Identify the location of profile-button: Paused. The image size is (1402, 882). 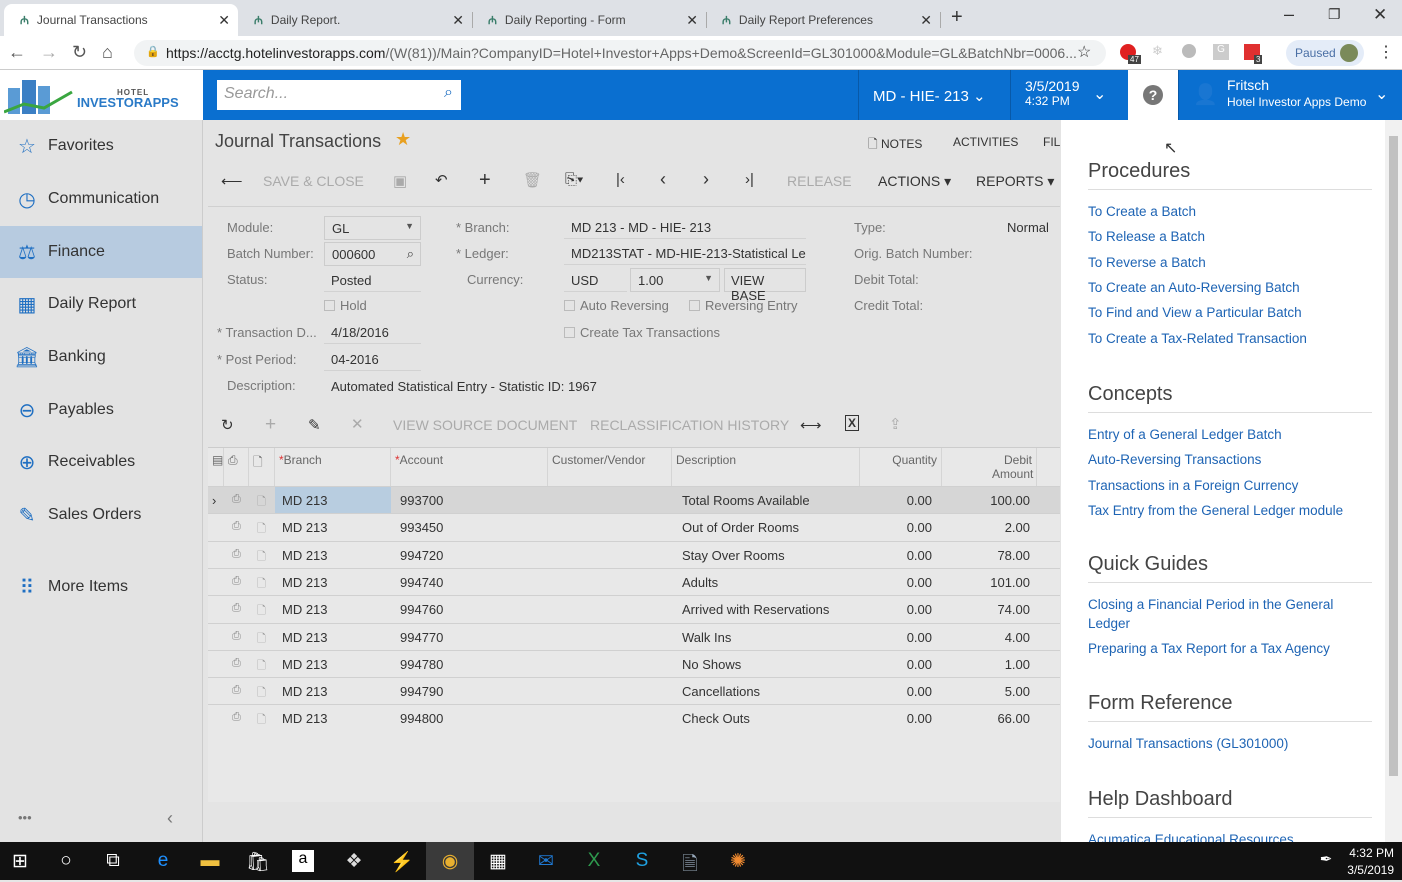
(1325, 53).